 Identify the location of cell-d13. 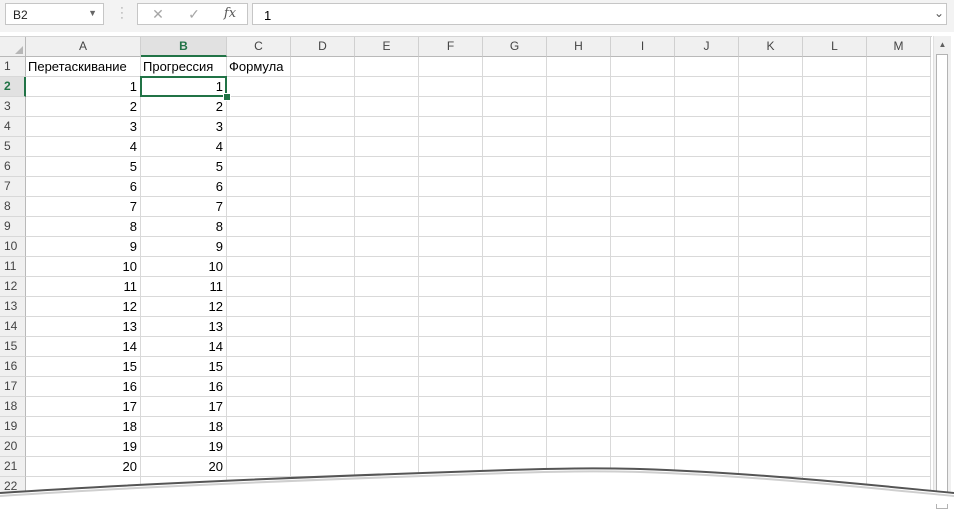
(323, 307).